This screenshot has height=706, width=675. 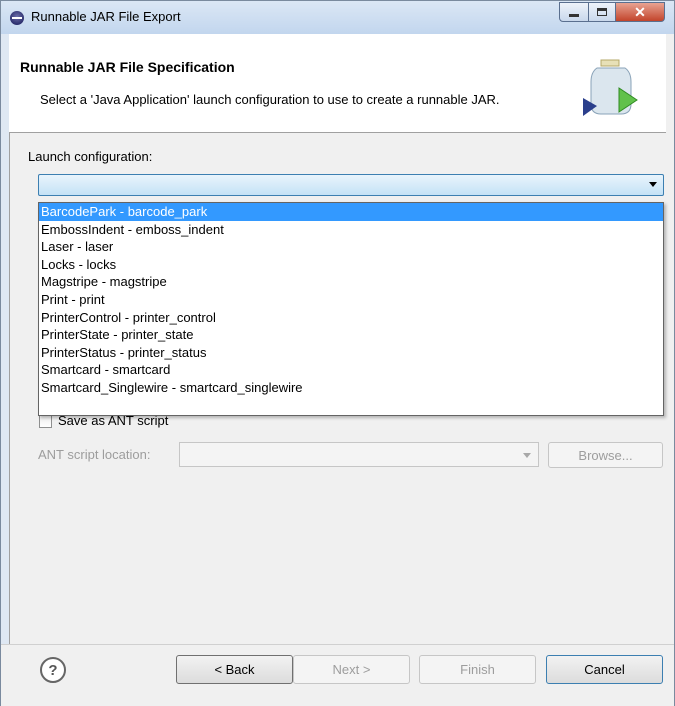 I want to click on save-ant-checkbox, so click(x=45, y=421).